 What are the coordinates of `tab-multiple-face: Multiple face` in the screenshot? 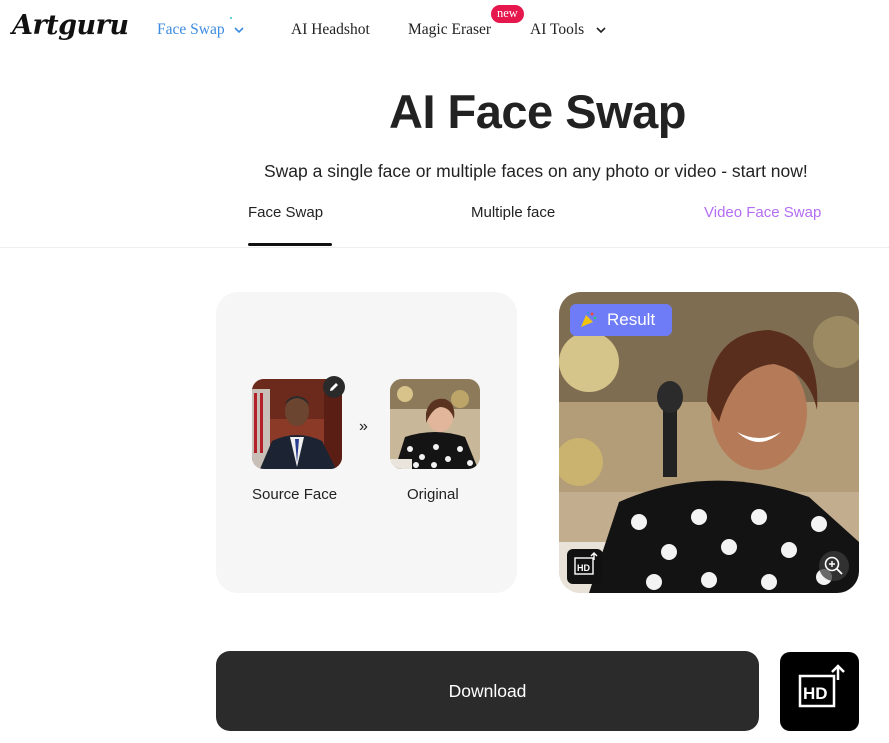 It's located at (513, 212).